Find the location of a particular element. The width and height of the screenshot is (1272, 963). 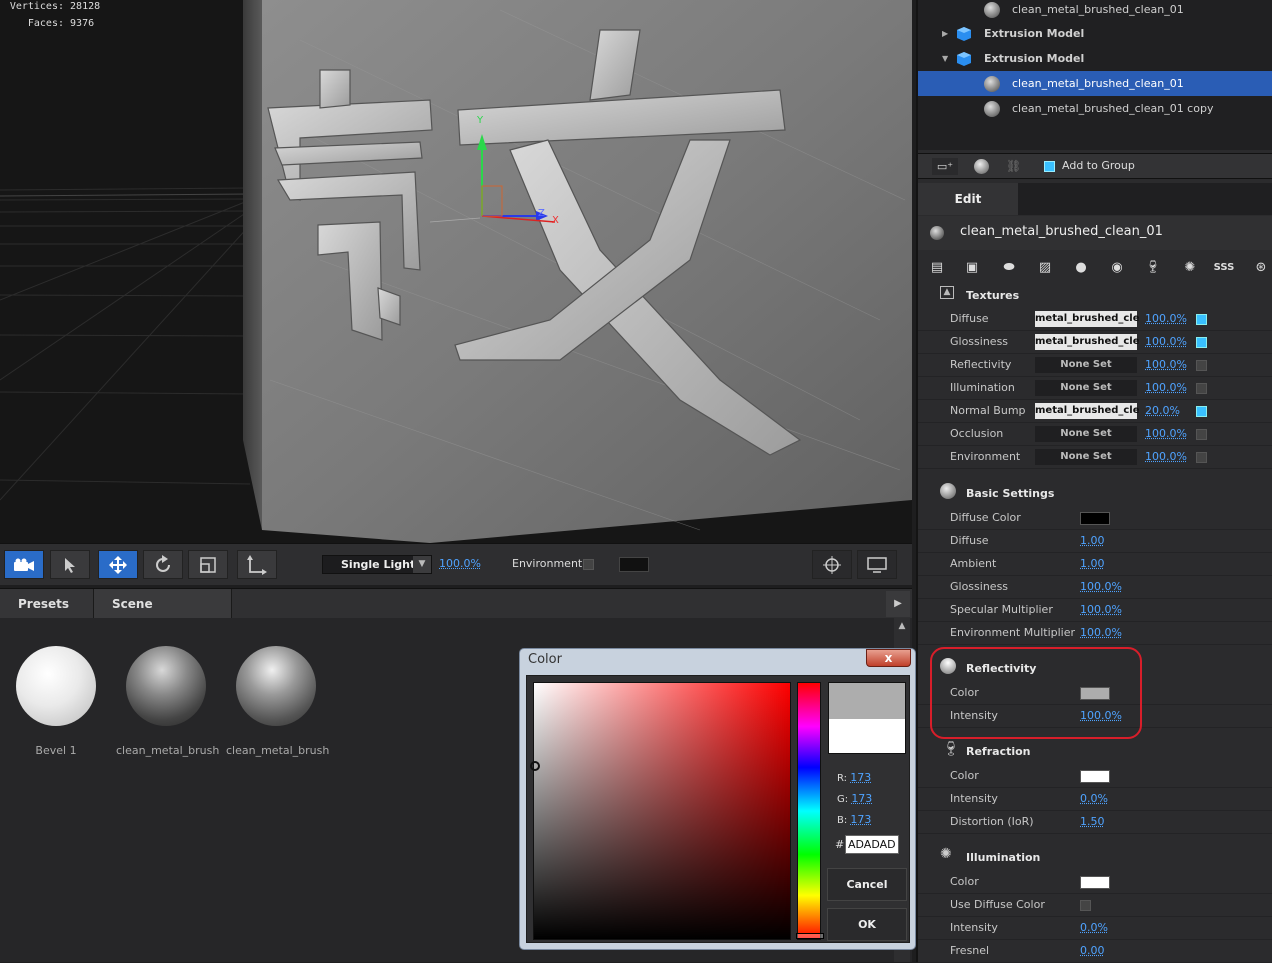

preset-item: Bevel 1 is located at coordinates (56, 701).